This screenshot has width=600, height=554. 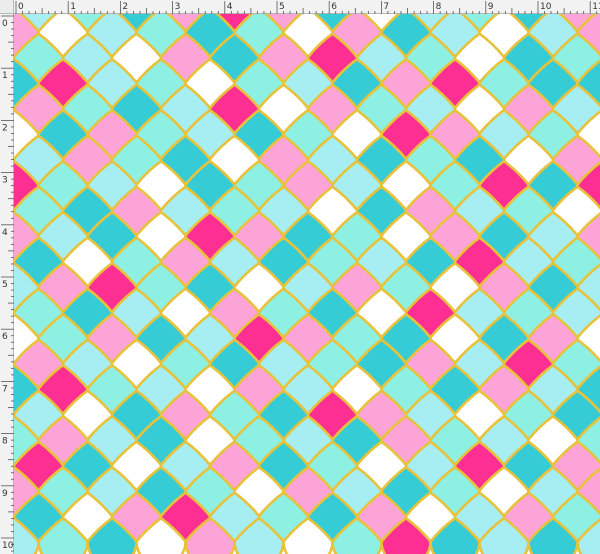 I want to click on left-ruler-label: 8, so click(x=5, y=442).